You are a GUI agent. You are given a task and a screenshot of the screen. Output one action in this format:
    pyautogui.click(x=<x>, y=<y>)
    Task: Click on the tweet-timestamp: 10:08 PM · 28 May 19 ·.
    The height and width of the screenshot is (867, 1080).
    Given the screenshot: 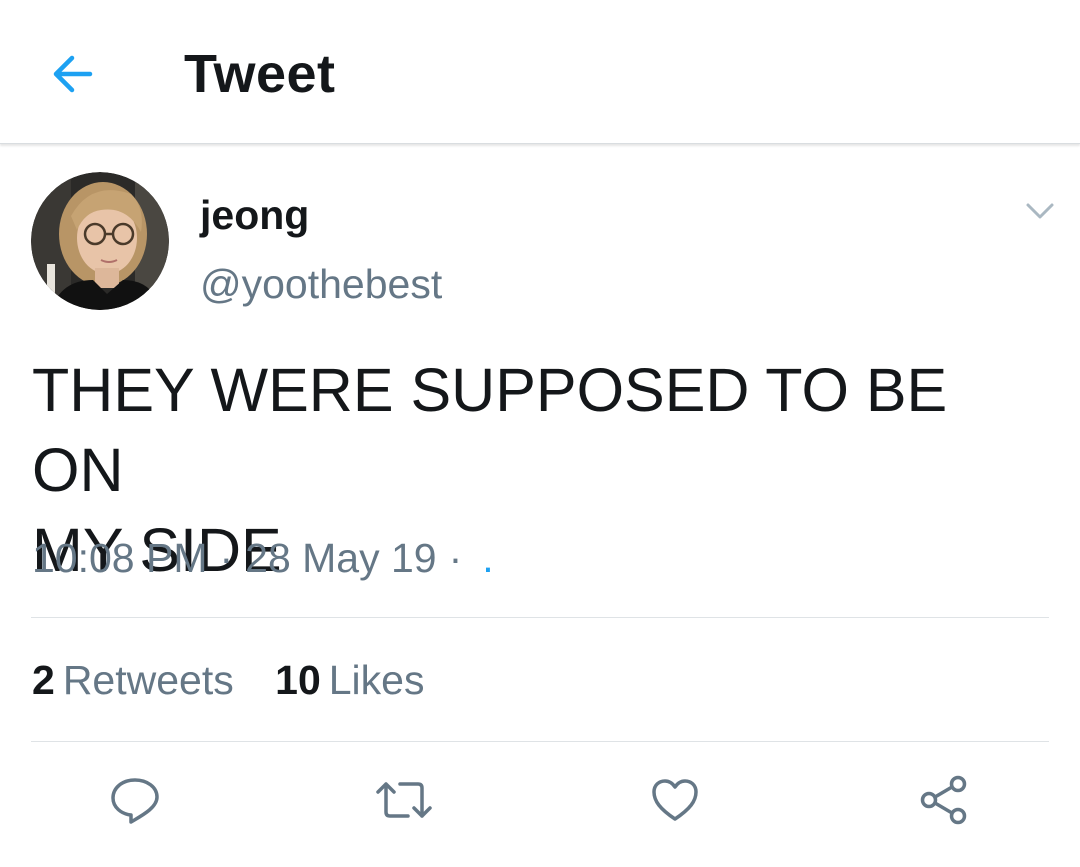 What is the action you would take?
    pyautogui.click(x=263, y=558)
    